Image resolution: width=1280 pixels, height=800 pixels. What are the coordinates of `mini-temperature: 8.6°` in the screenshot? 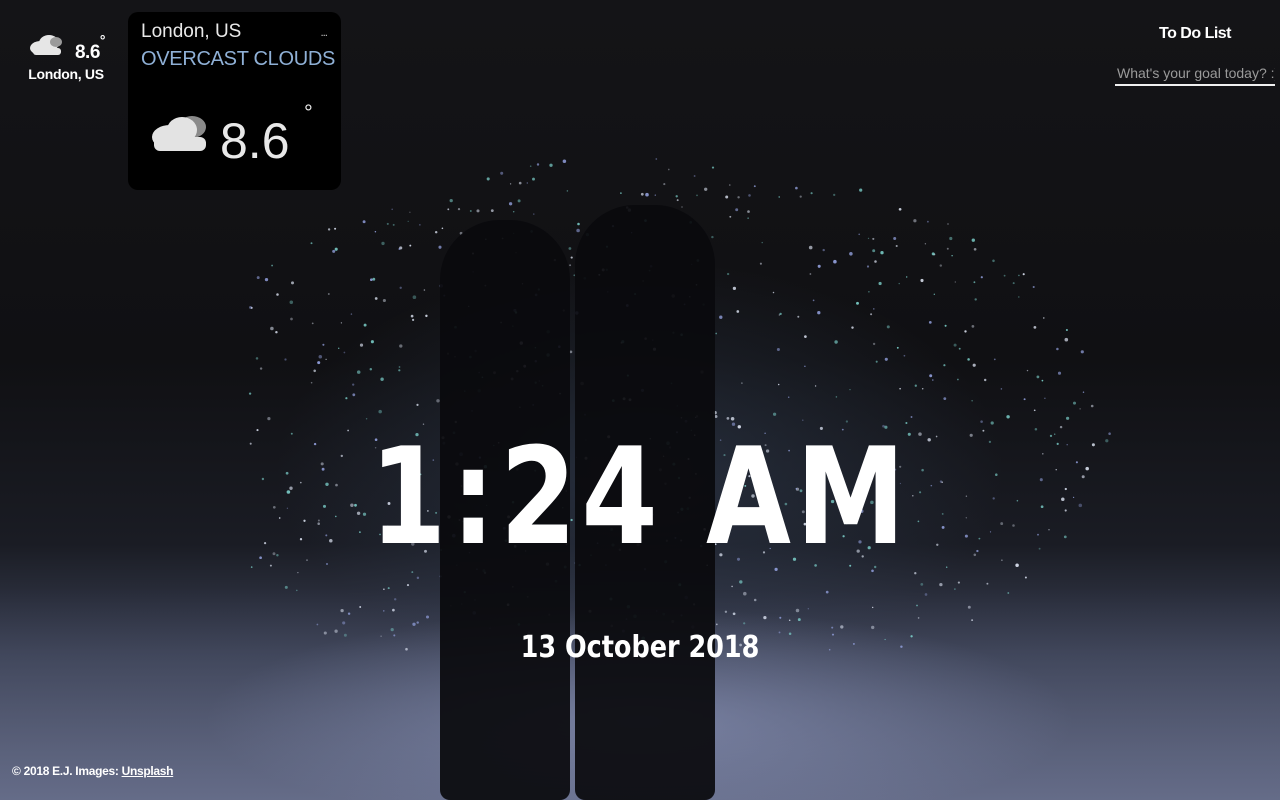 It's located at (90, 47).